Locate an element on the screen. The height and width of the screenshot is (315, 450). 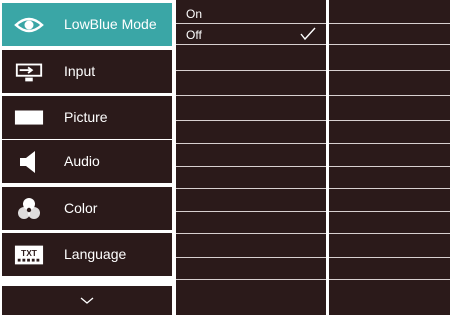
color-circles-icon is located at coordinates (29, 208).